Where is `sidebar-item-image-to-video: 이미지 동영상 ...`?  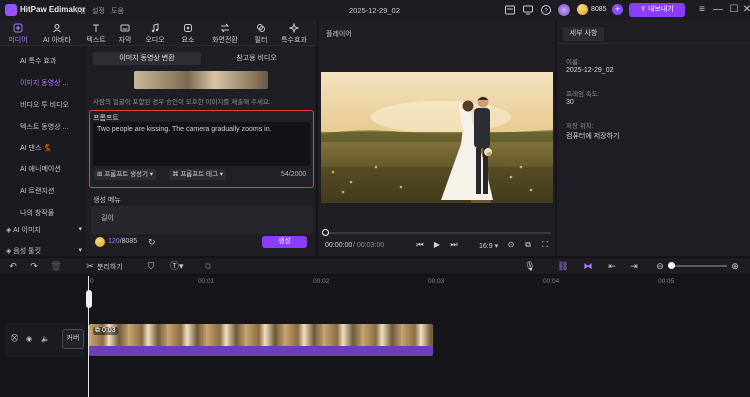
sidebar-item-image-to-video: 이미지 동영상 ... is located at coordinates (44, 83).